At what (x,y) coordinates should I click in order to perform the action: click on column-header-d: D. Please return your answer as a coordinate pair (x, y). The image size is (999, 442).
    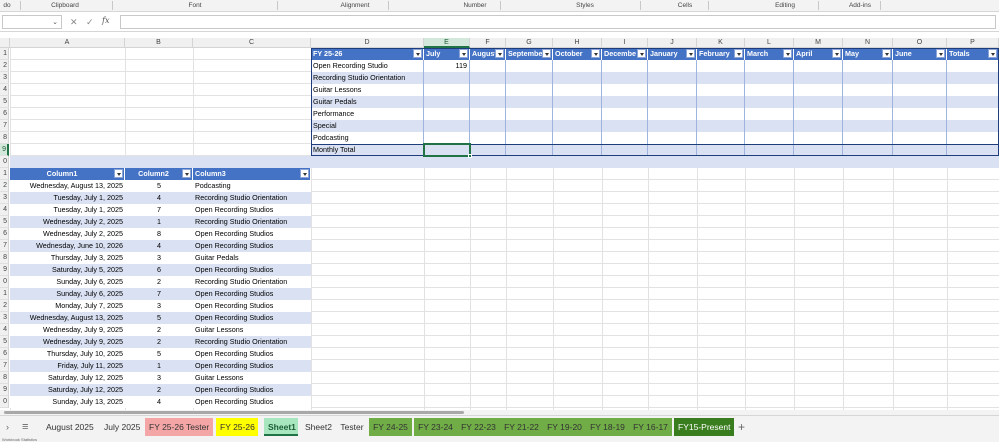
    Looking at the image, I should click on (367, 43).